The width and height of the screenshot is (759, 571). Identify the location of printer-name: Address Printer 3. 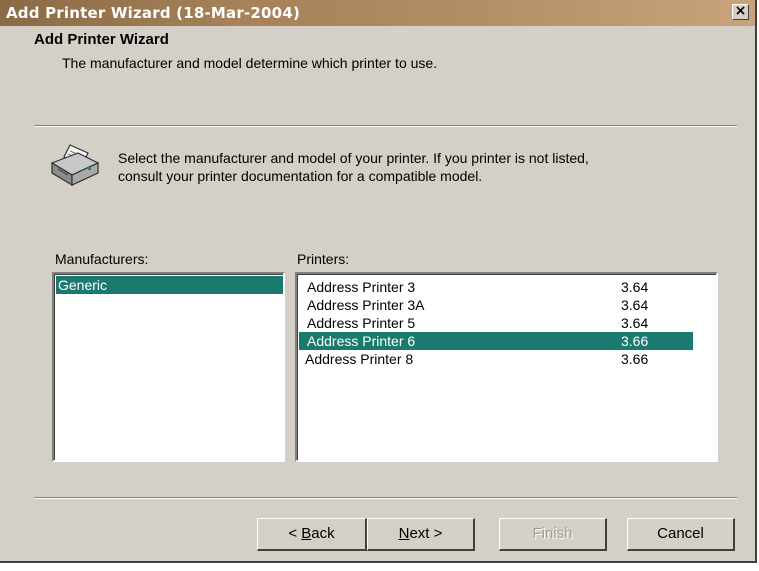
(361, 287).